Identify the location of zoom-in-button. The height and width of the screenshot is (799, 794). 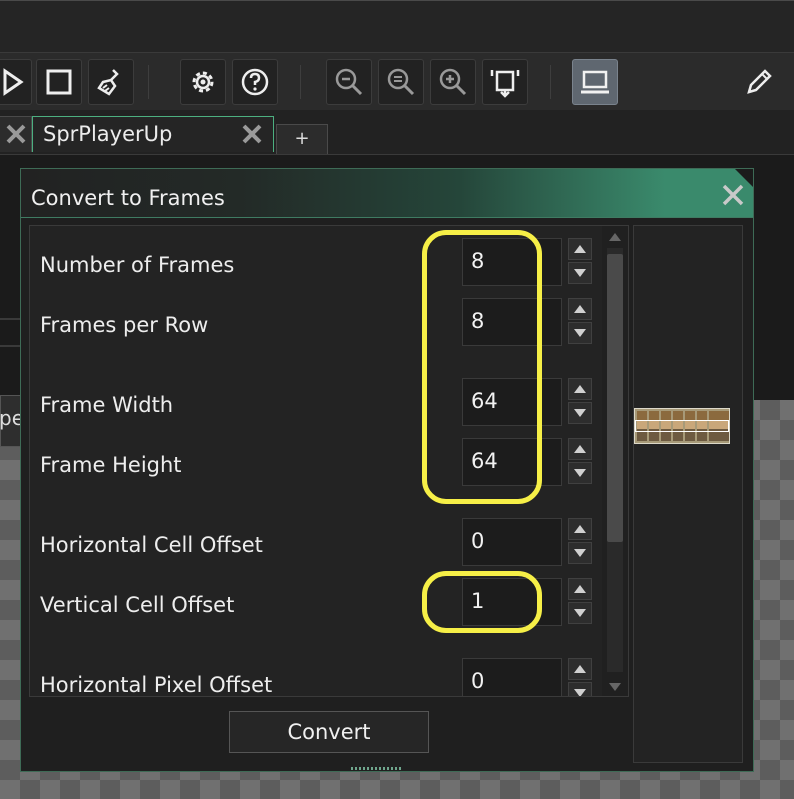
(453, 82).